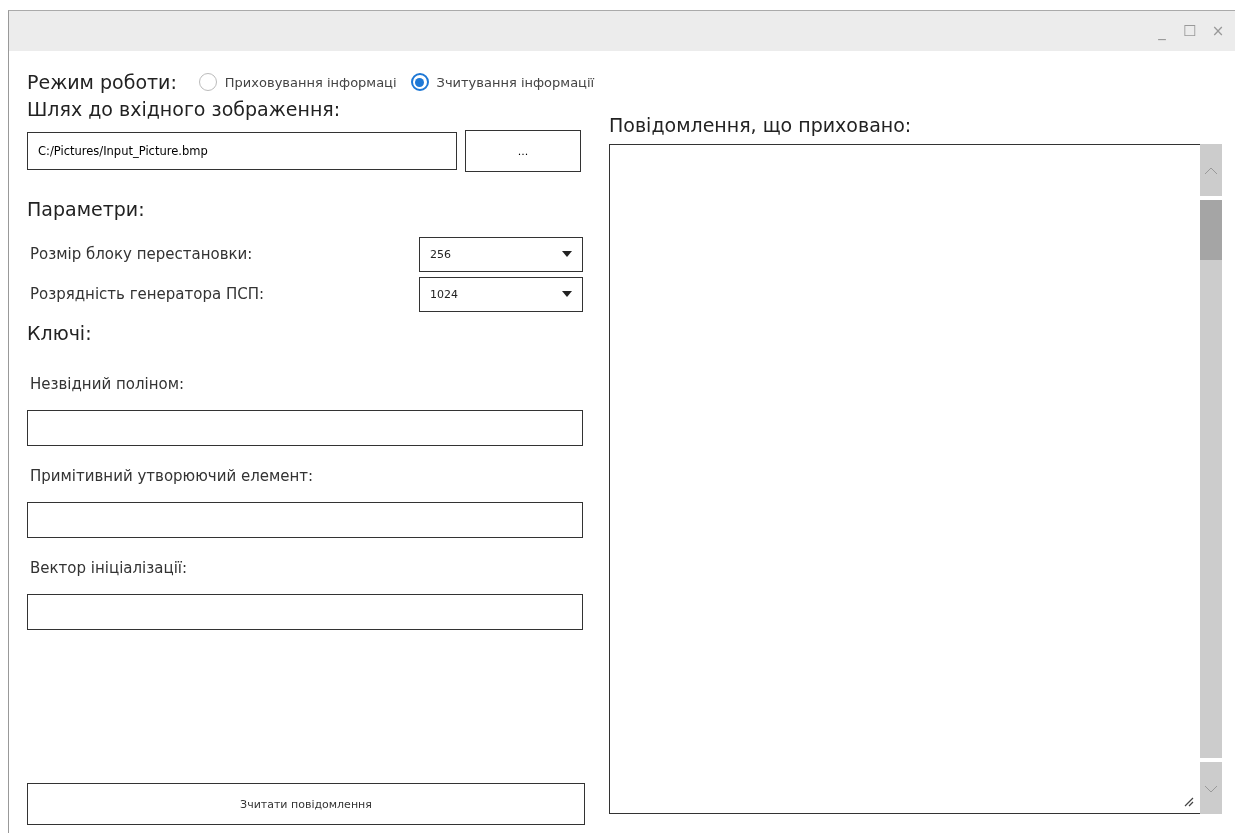 This screenshot has width=1235, height=833. I want to click on dropdown: 1024, so click(501, 294).